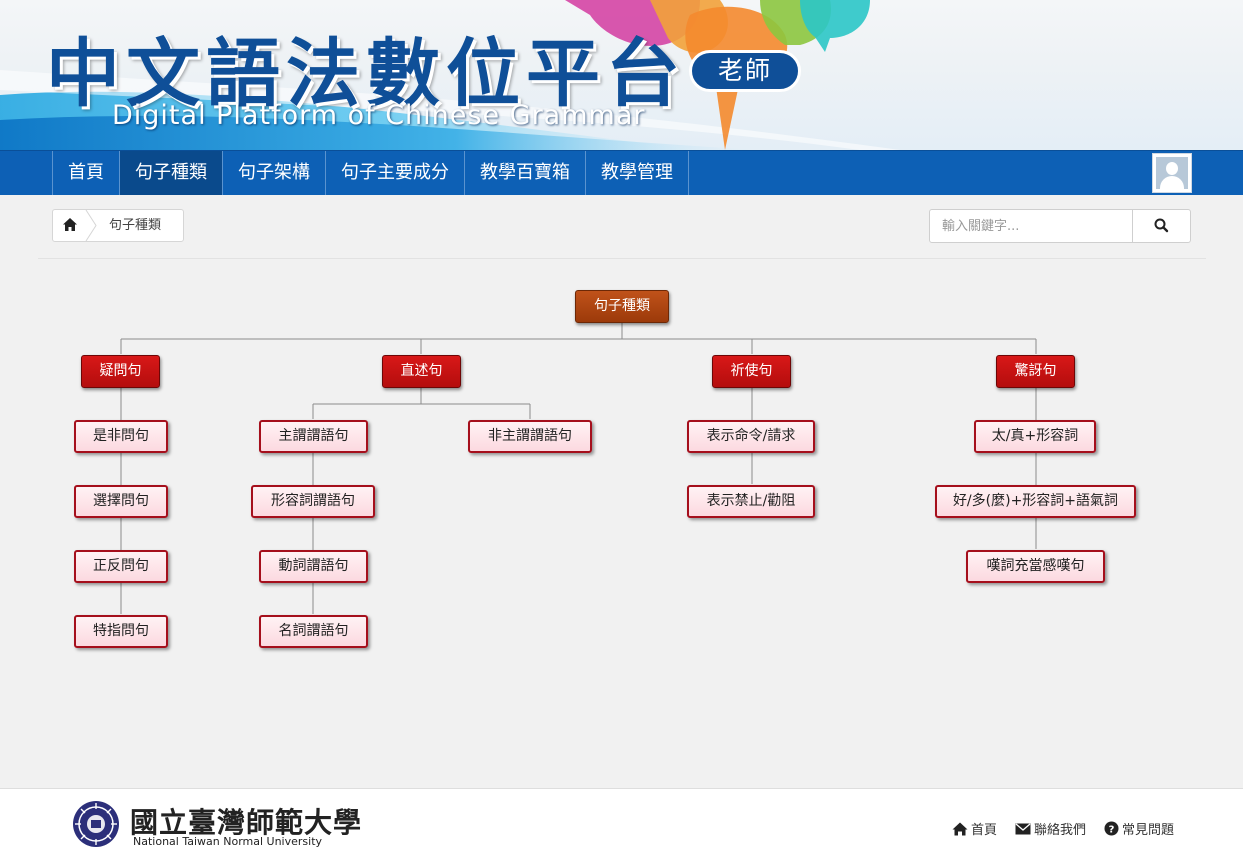  What do you see at coordinates (1031, 226) in the screenshot?
I see `search-input` at bounding box center [1031, 226].